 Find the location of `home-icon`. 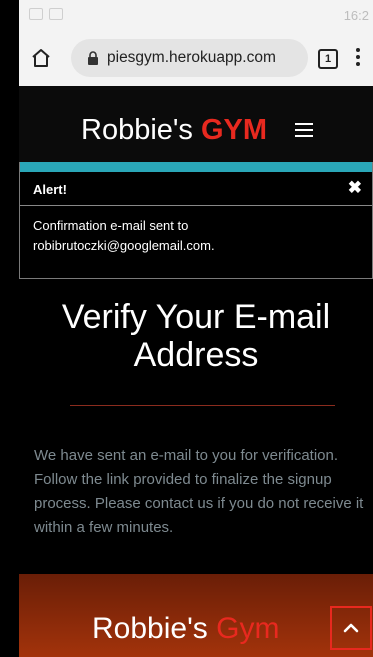

home-icon is located at coordinates (41, 58).